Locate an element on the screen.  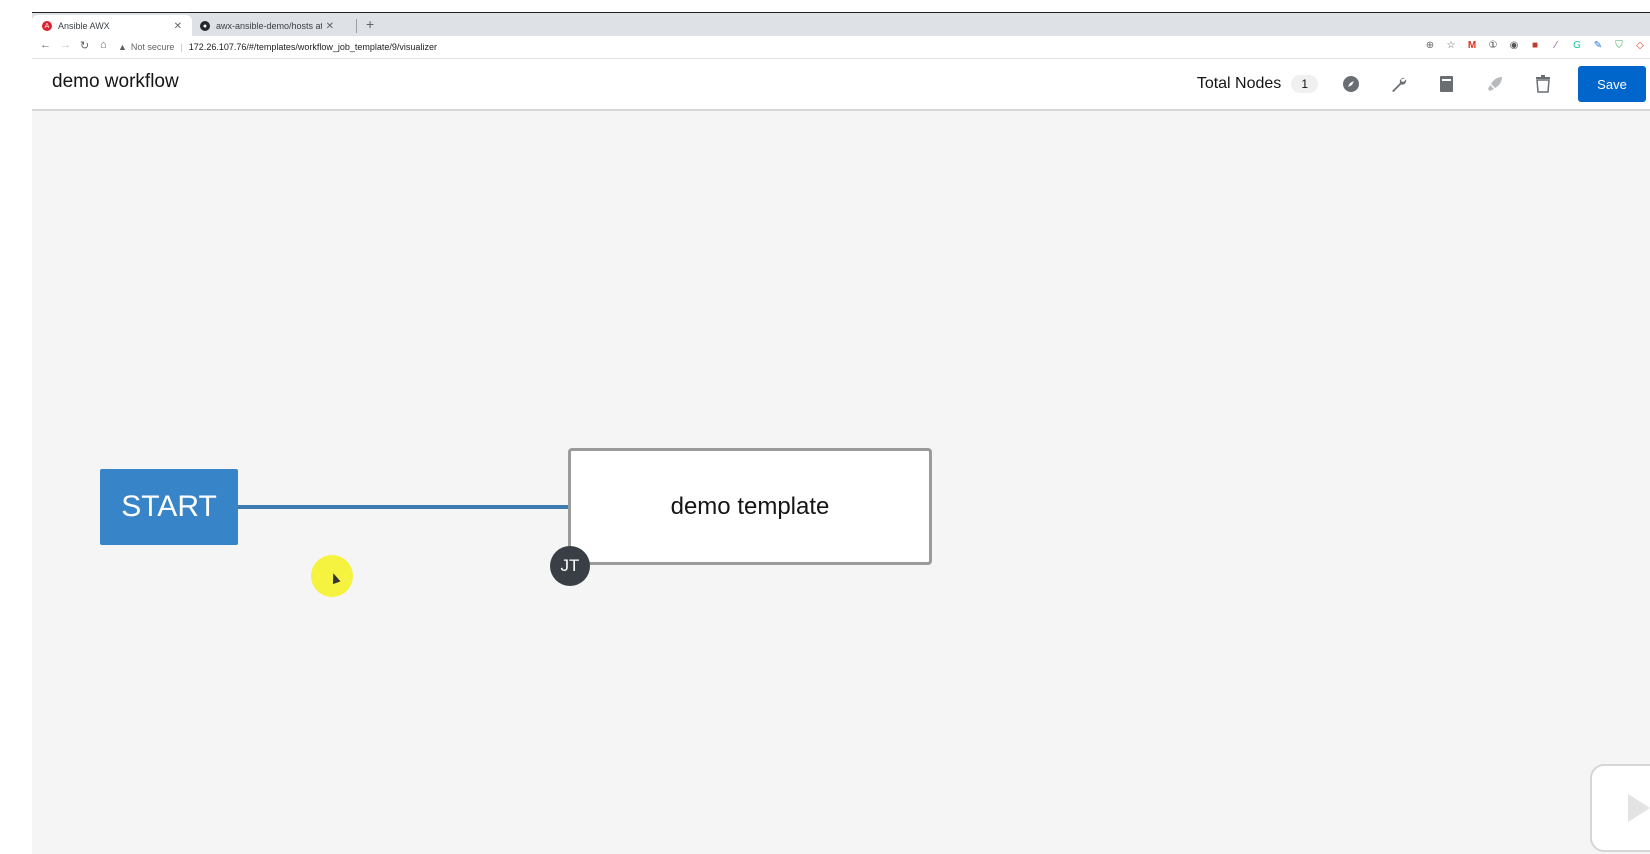
tab-title: awx-ansible-demo/hosts at mas is located at coordinates (269, 26).